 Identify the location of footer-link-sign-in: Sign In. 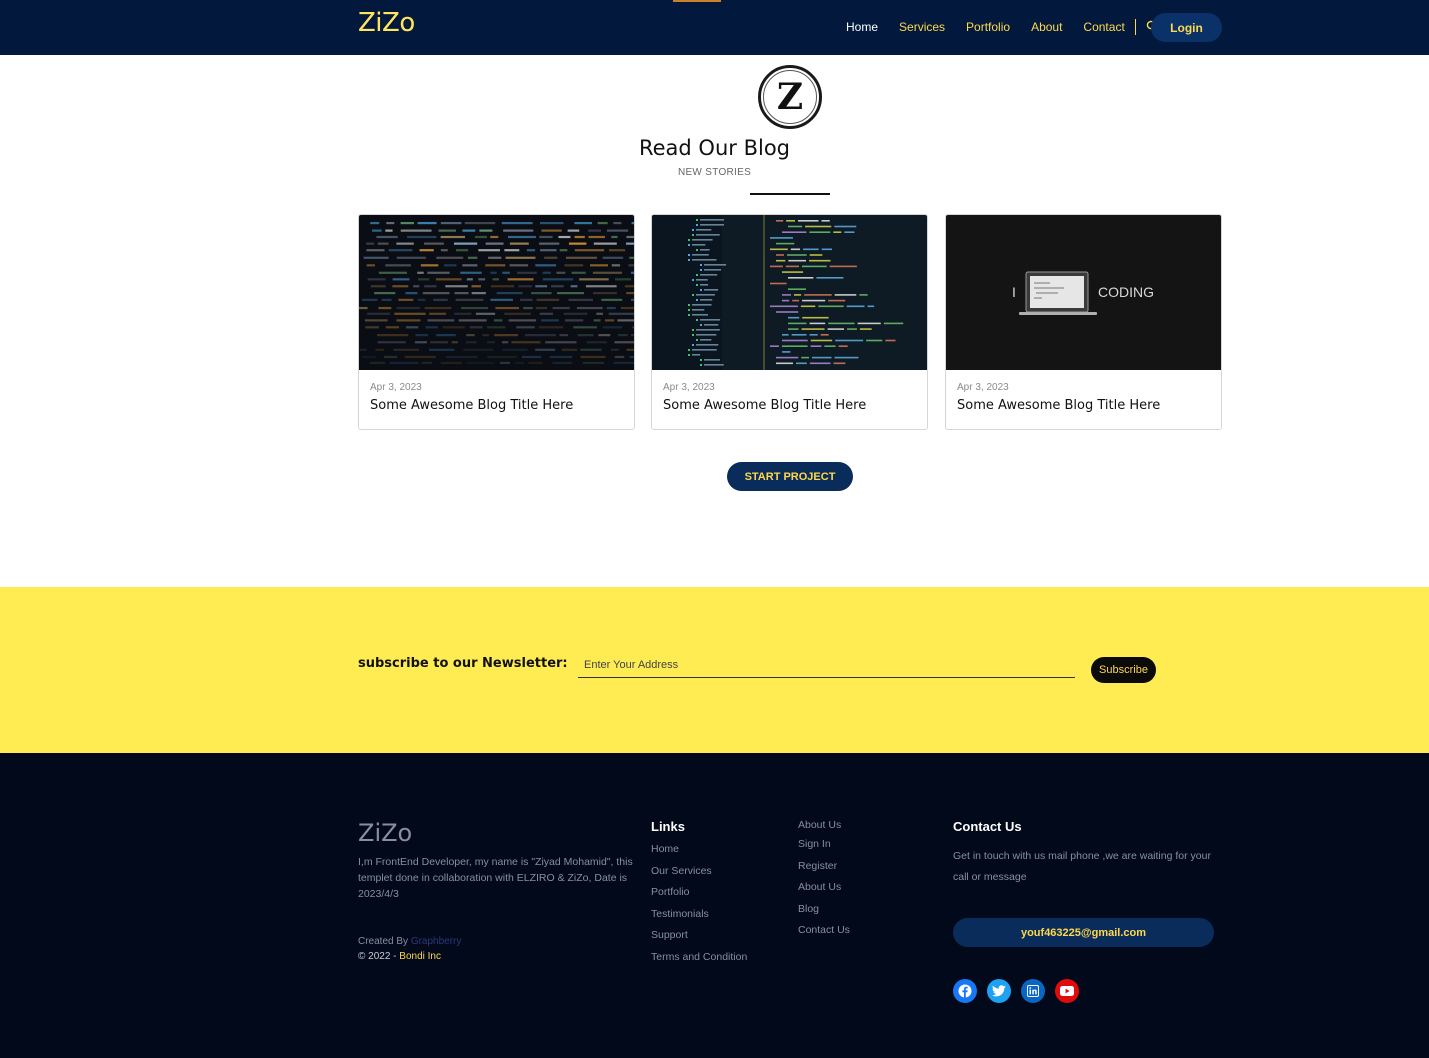
(824, 848).